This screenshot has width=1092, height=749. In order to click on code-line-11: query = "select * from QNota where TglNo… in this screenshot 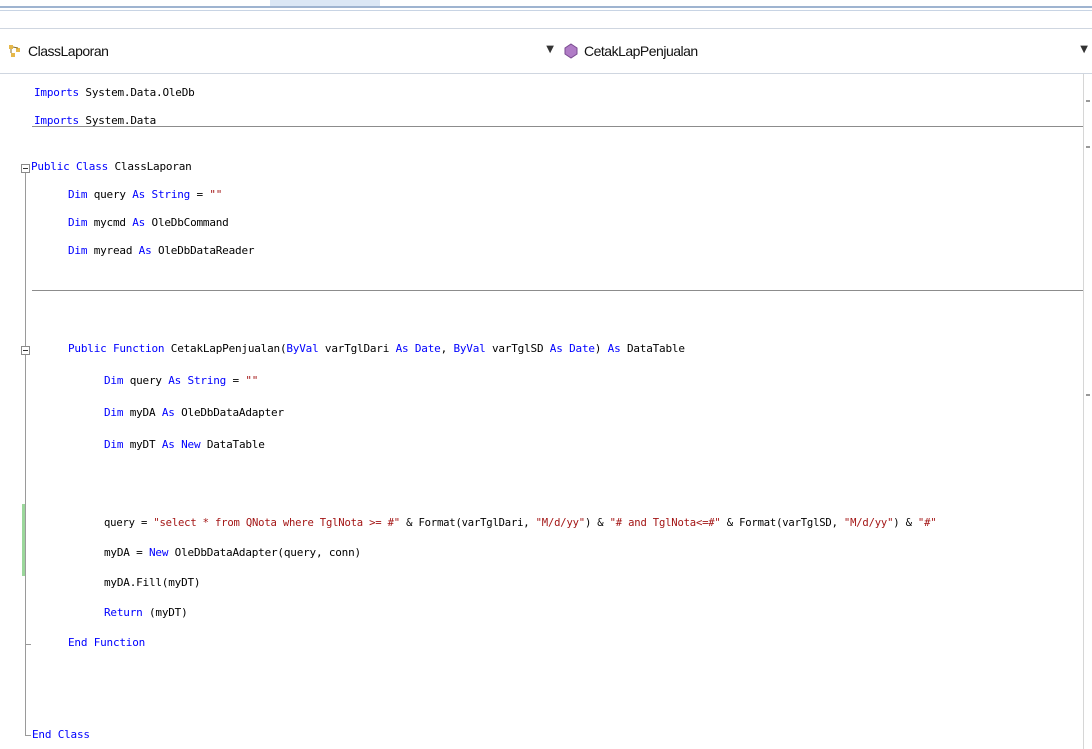, I will do `click(520, 523)`.